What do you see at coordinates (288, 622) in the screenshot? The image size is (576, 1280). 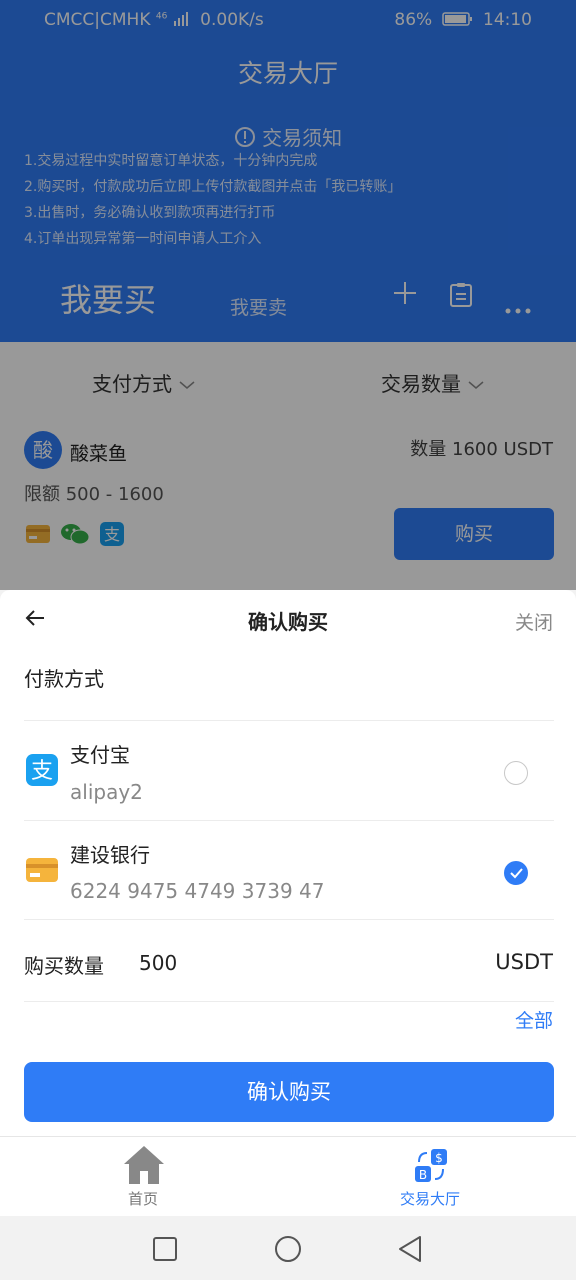 I see `sheet-title: 确认购买` at bounding box center [288, 622].